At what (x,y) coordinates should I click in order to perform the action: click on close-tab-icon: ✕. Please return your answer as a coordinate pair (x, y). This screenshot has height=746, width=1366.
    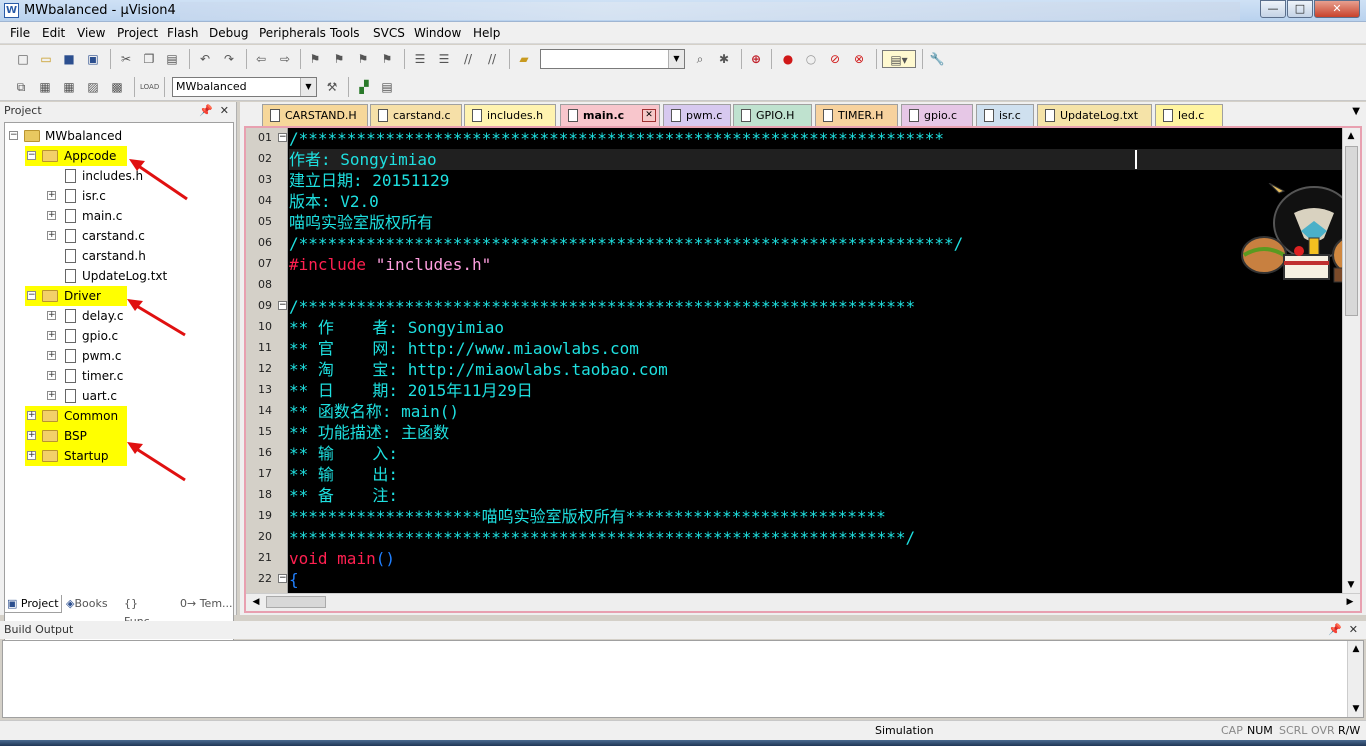
    Looking at the image, I should click on (649, 115).